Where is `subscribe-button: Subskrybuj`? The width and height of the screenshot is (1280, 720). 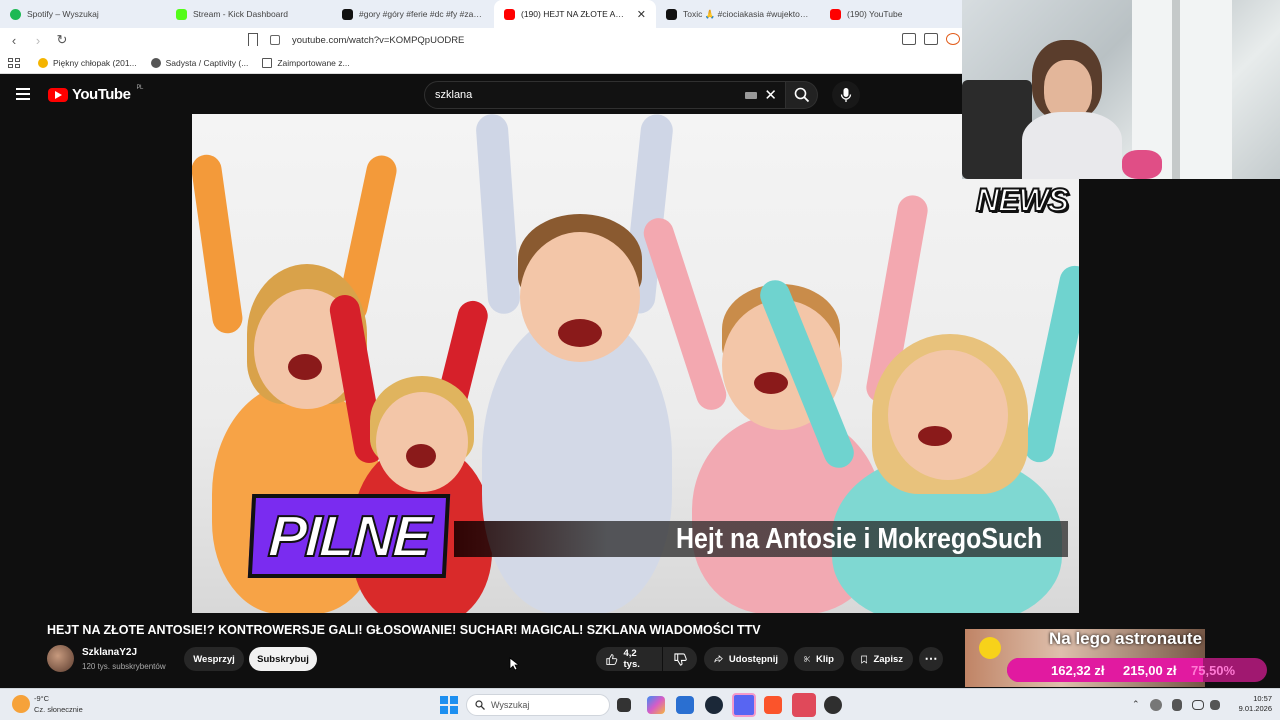 subscribe-button: Subskrybuj is located at coordinates (283, 659).